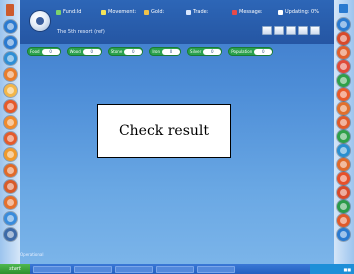 This screenshot has height=274, width=354. I want to click on status-text: Operational, so click(32, 254).